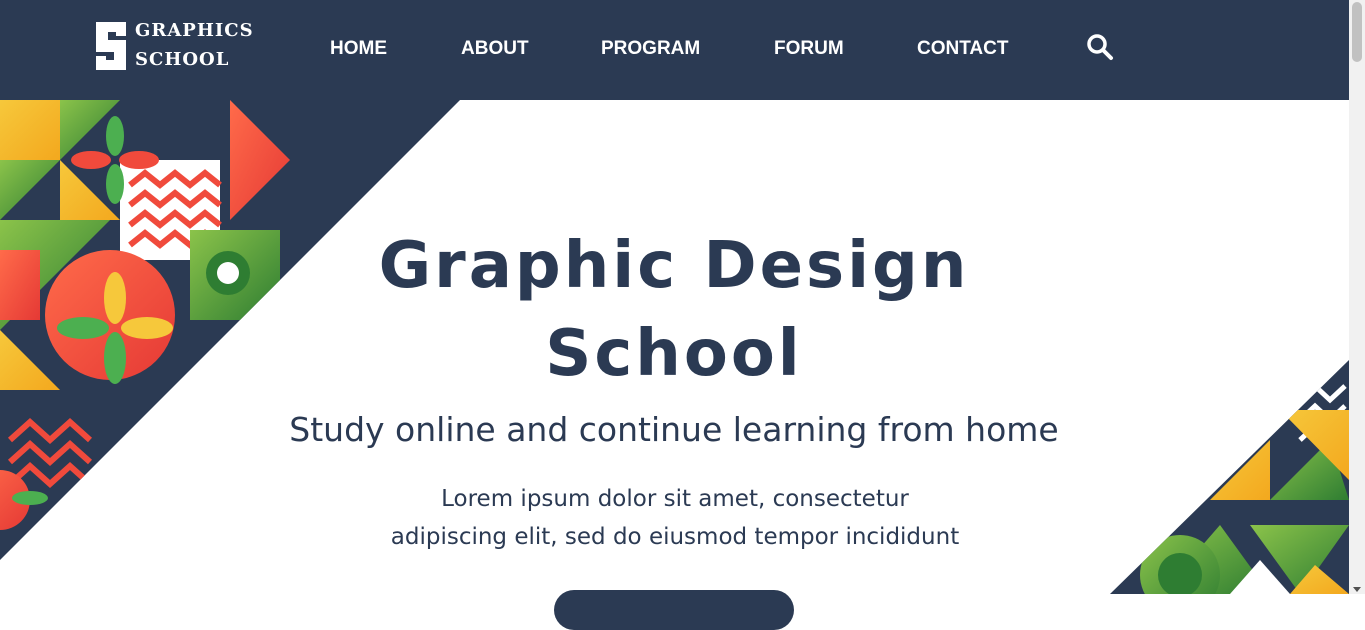  What do you see at coordinates (675, 499) in the screenshot?
I see `hero-text-line1: Lorem ipsum dolor sit amet, consectetur` at bounding box center [675, 499].